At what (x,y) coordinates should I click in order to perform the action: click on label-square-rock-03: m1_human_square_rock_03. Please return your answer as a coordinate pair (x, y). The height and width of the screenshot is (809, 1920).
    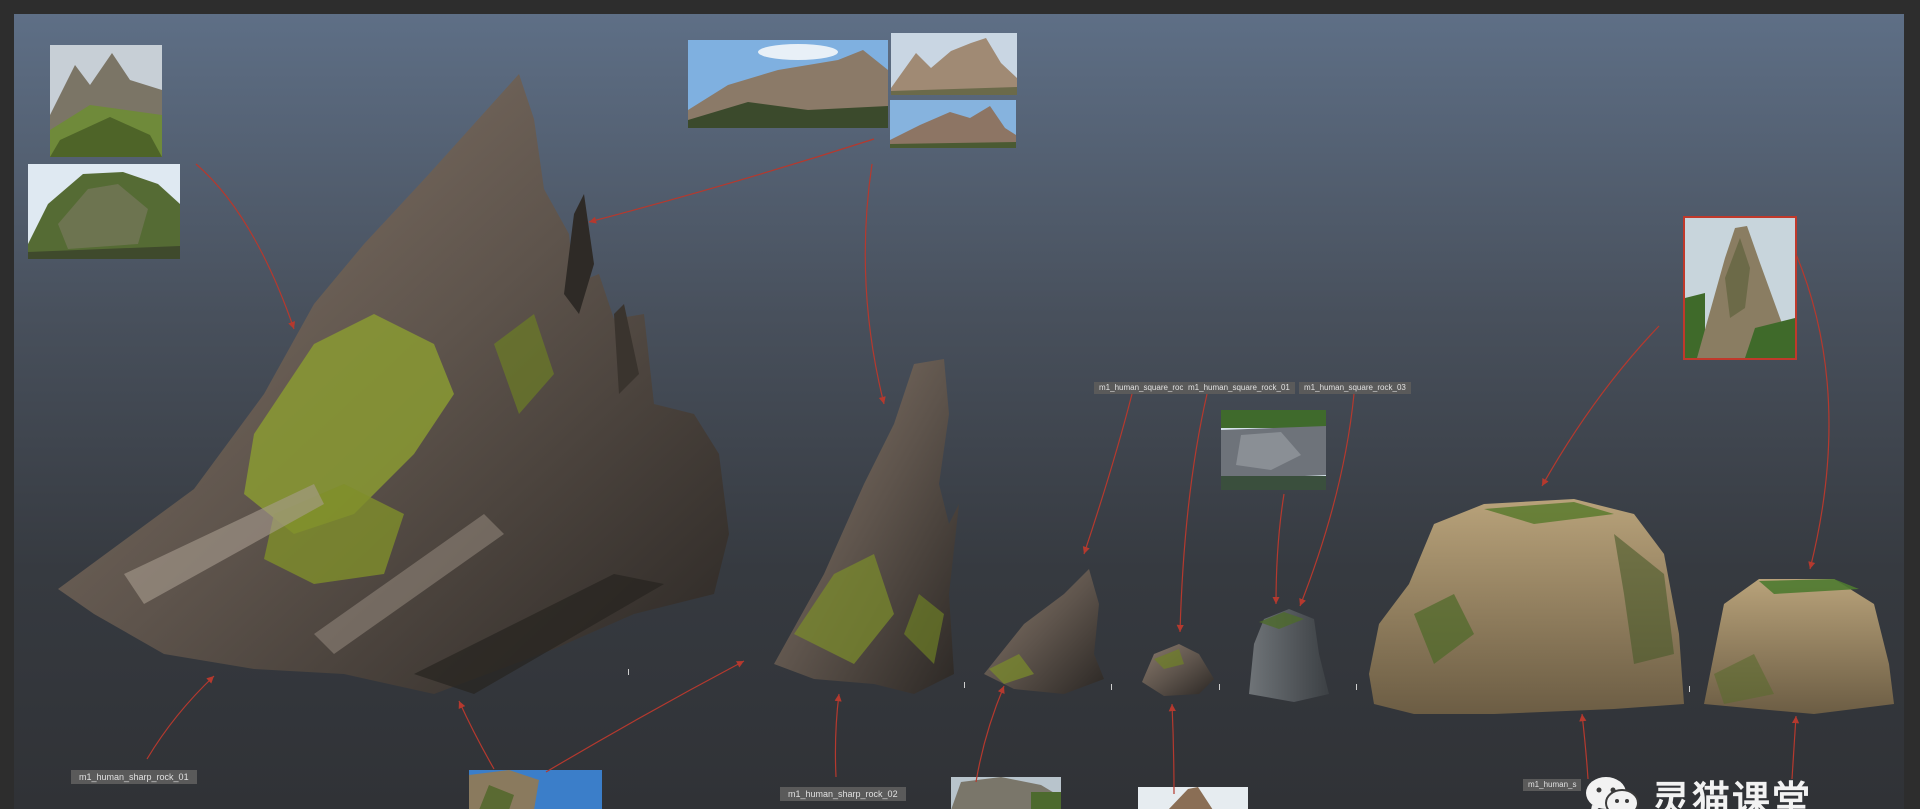
    Looking at the image, I should click on (1355, 388).